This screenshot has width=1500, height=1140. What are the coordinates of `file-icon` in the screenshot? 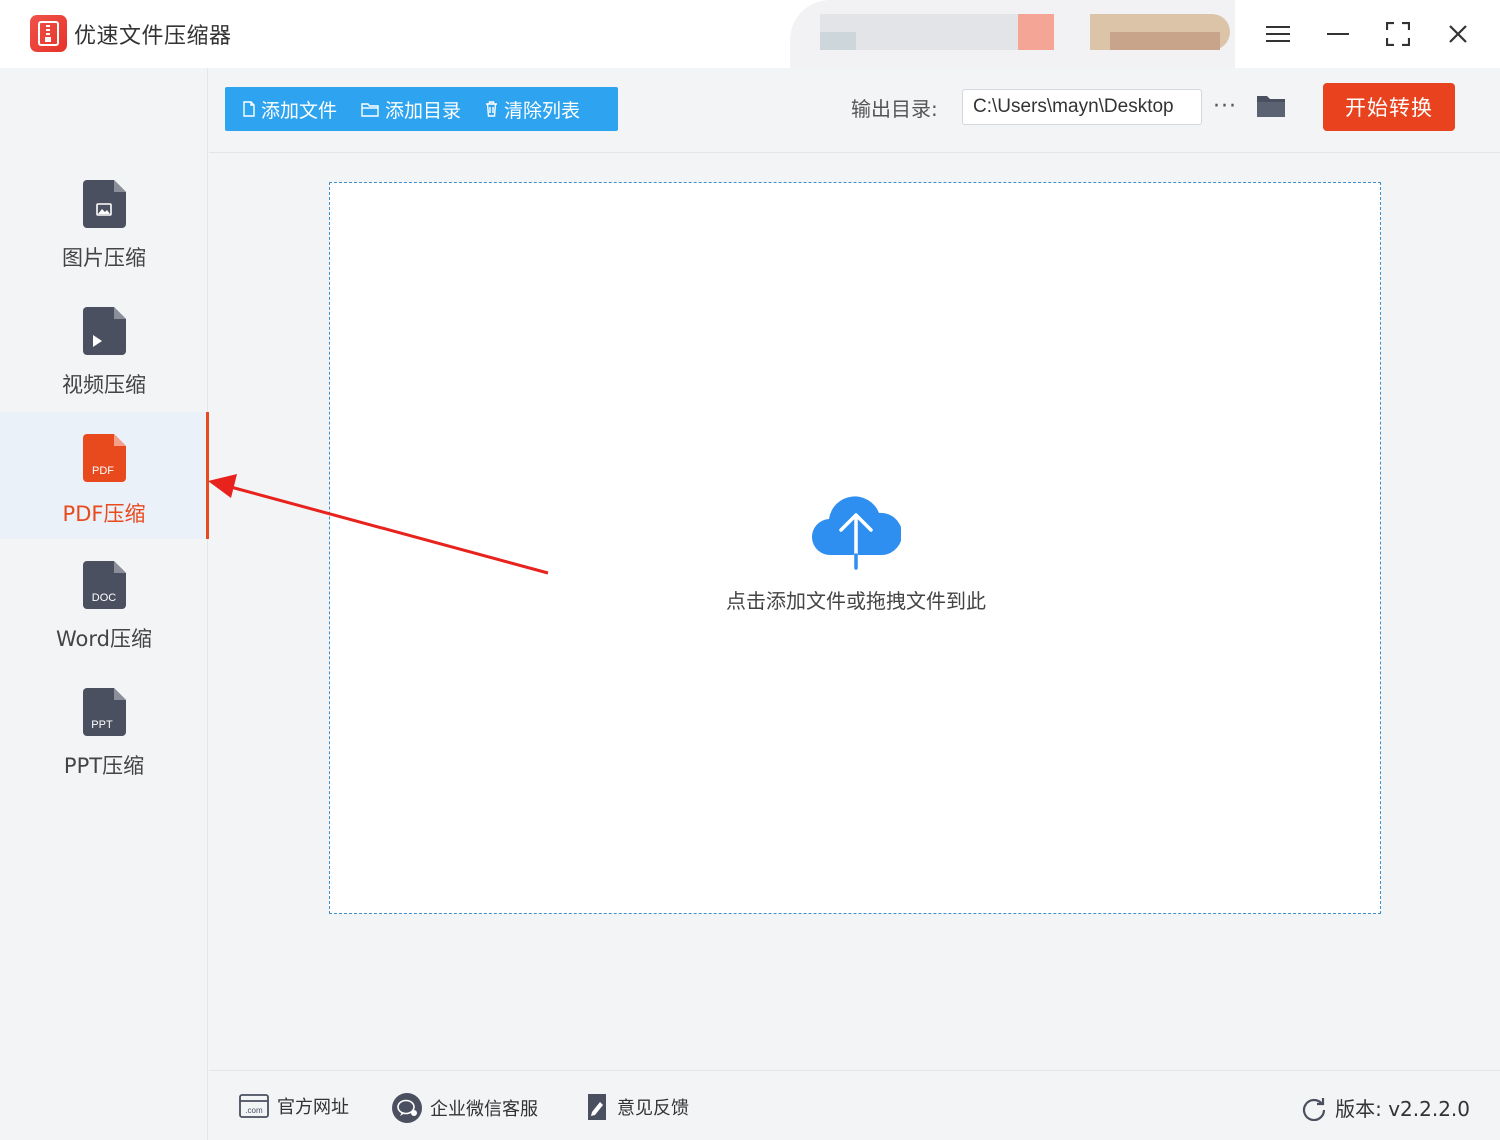 It's located at (249, 109).